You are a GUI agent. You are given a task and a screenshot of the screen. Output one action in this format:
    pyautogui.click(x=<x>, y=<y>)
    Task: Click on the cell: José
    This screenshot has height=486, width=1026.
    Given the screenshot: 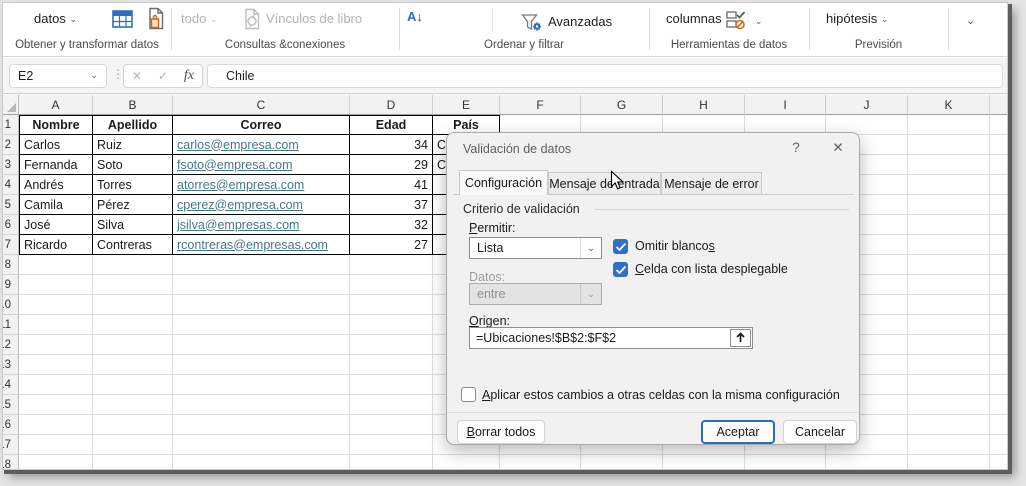 What is the action you would take?
    pyautogui.click(x=56, y=225)
    